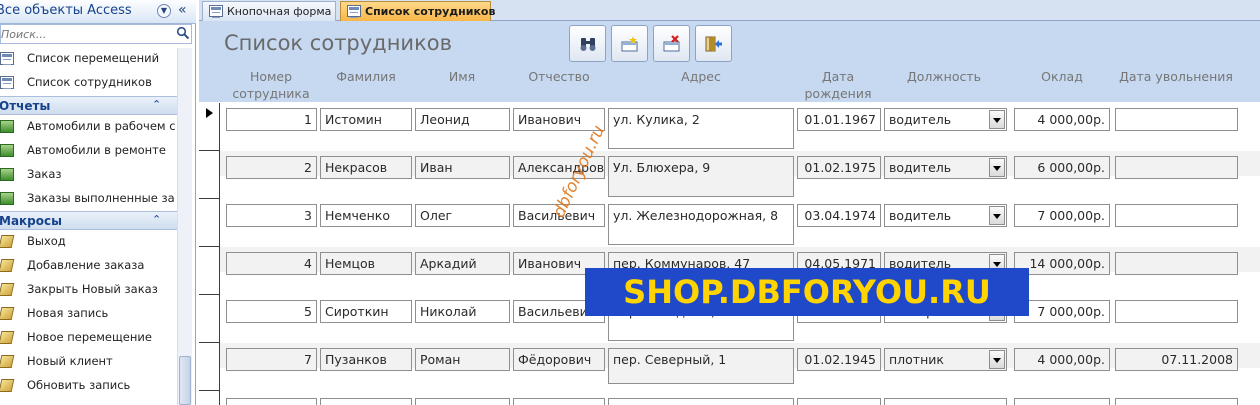 The width and height of the screenshot is (1260, 405). What do you see at coordinates (629, 43) in the screenshot?
I see `new-record-button` at bounding box center [629, 43].